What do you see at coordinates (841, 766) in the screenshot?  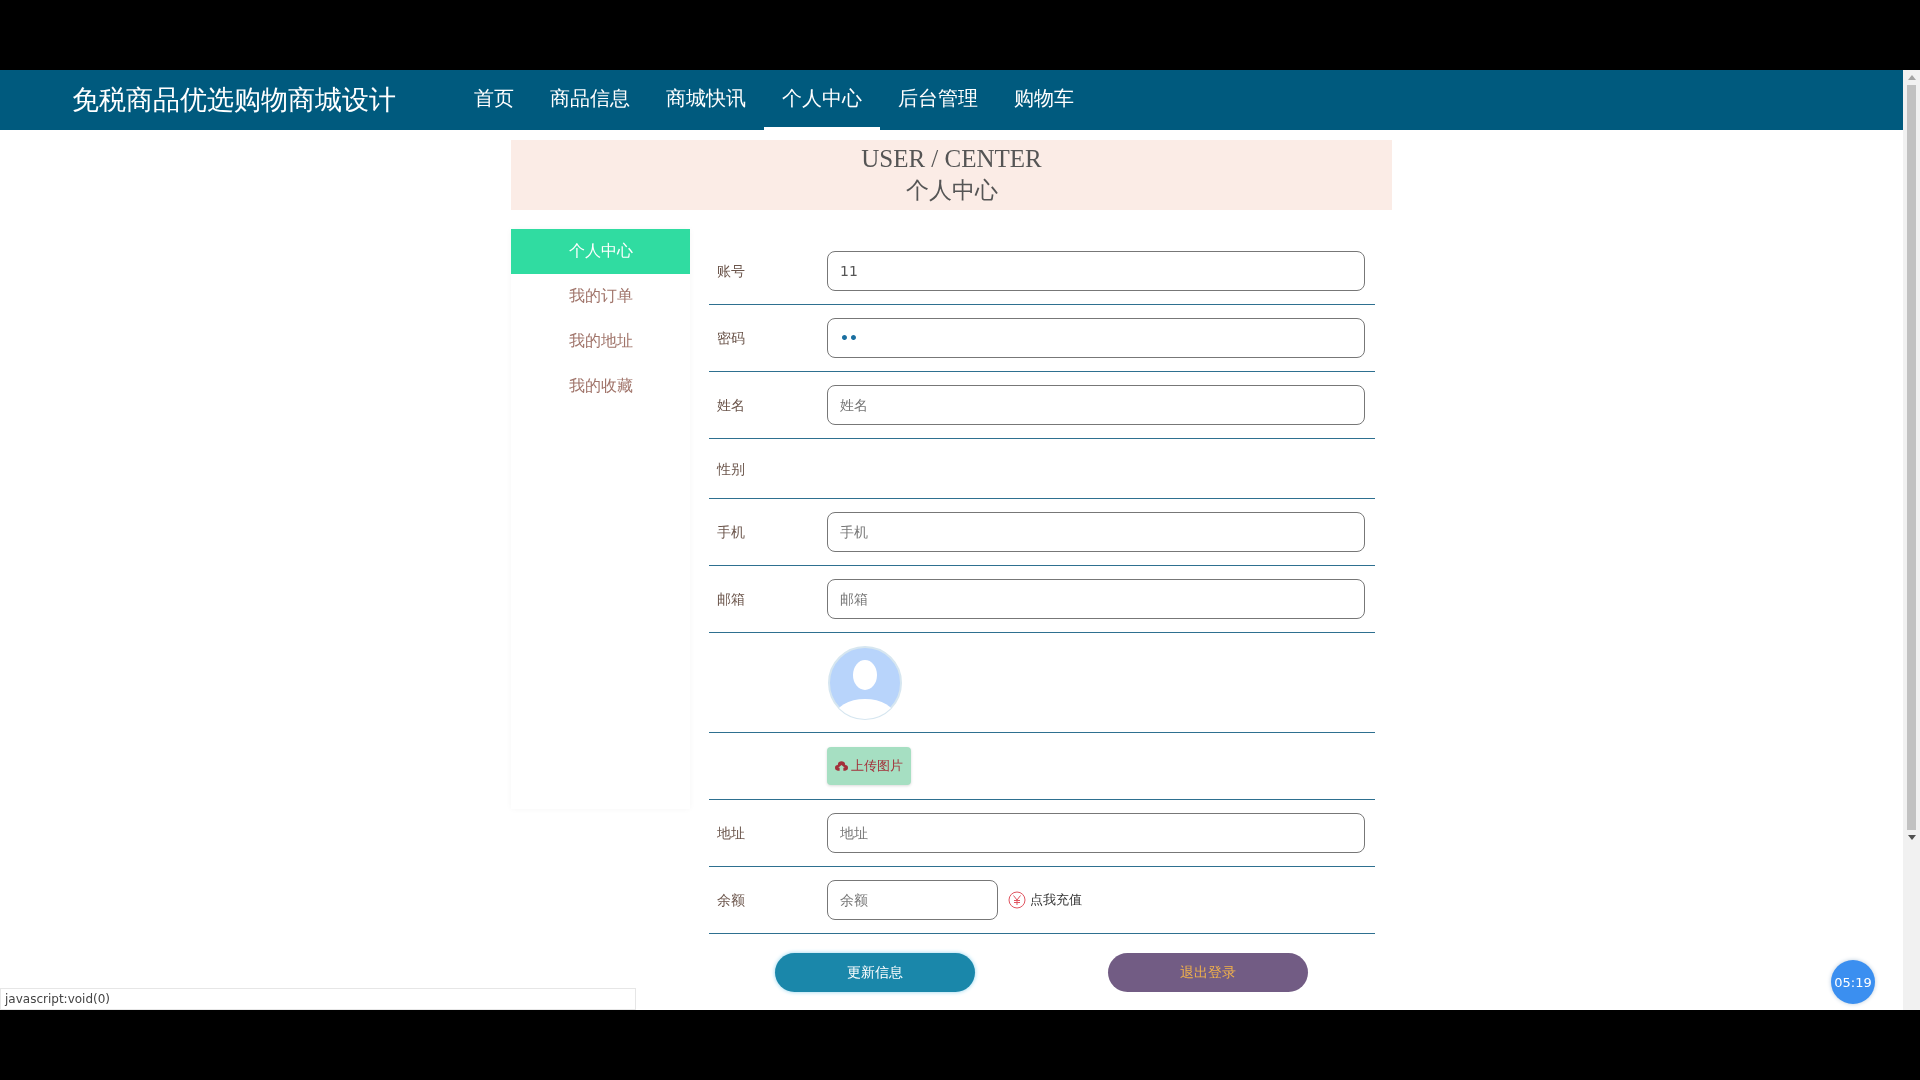 I see `cloud-upload-icon` at bounding box center [841, 766].